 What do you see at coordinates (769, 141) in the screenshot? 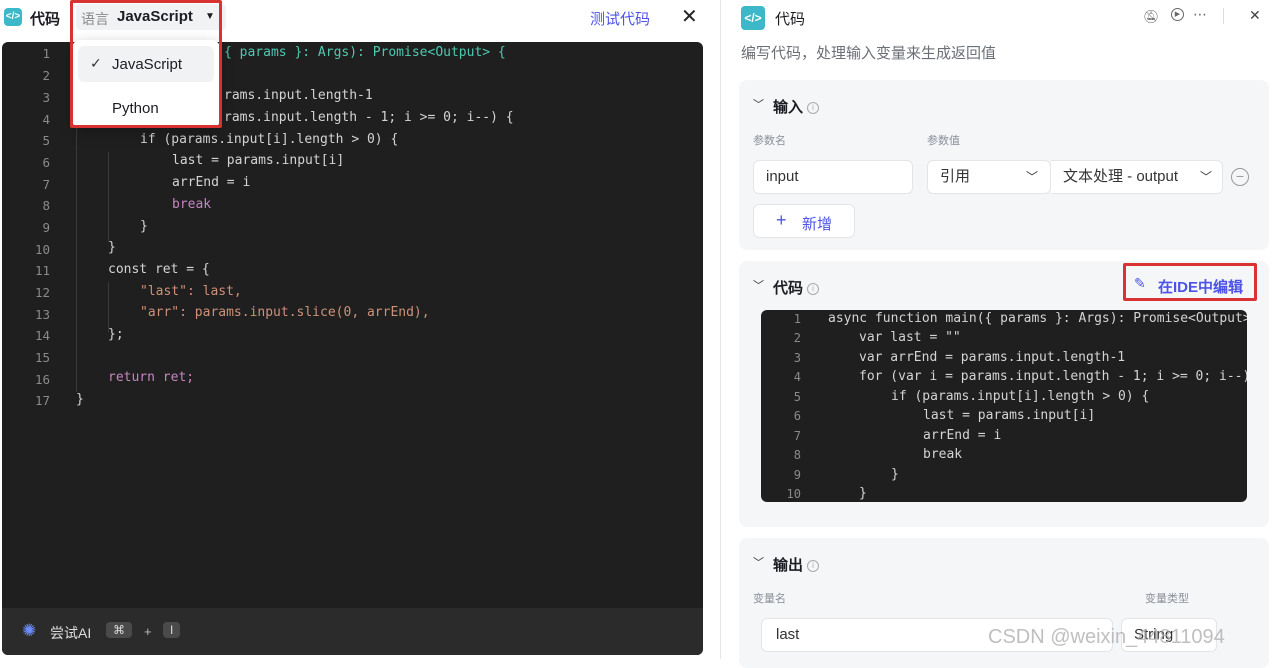
I see `param-name-header: 参数名` at bounding box center [769, 141].